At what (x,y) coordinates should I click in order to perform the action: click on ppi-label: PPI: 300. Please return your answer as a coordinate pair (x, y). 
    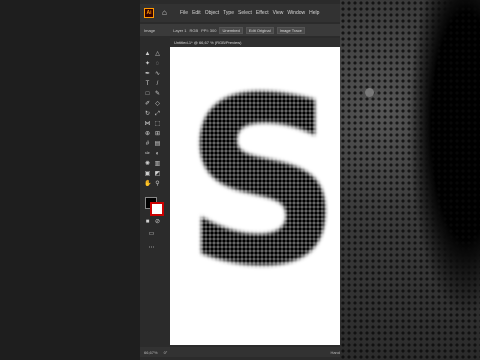
    Looking at the image, I should click on (209, 30).